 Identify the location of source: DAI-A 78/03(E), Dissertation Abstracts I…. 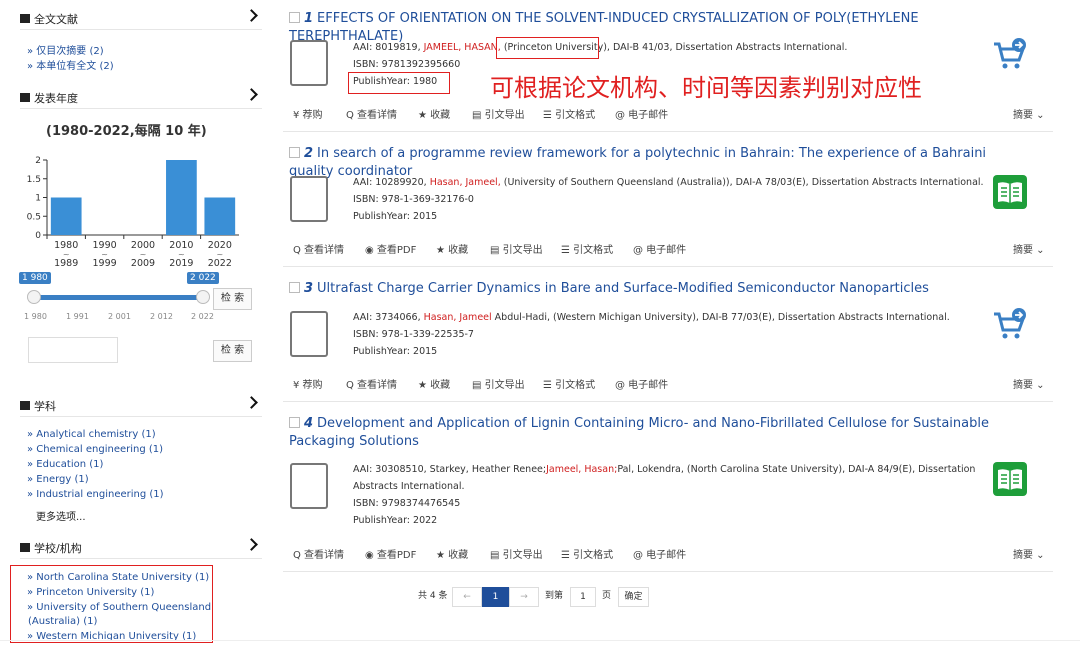
(858, 182).